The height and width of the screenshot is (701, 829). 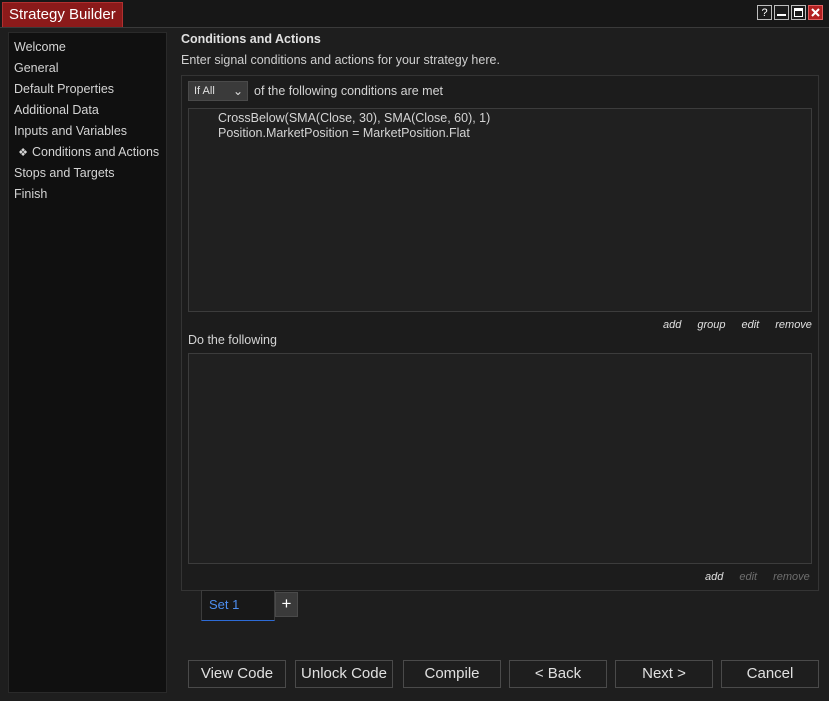 I want to click on action-links: add edit remove, so click(x=757, y=577).